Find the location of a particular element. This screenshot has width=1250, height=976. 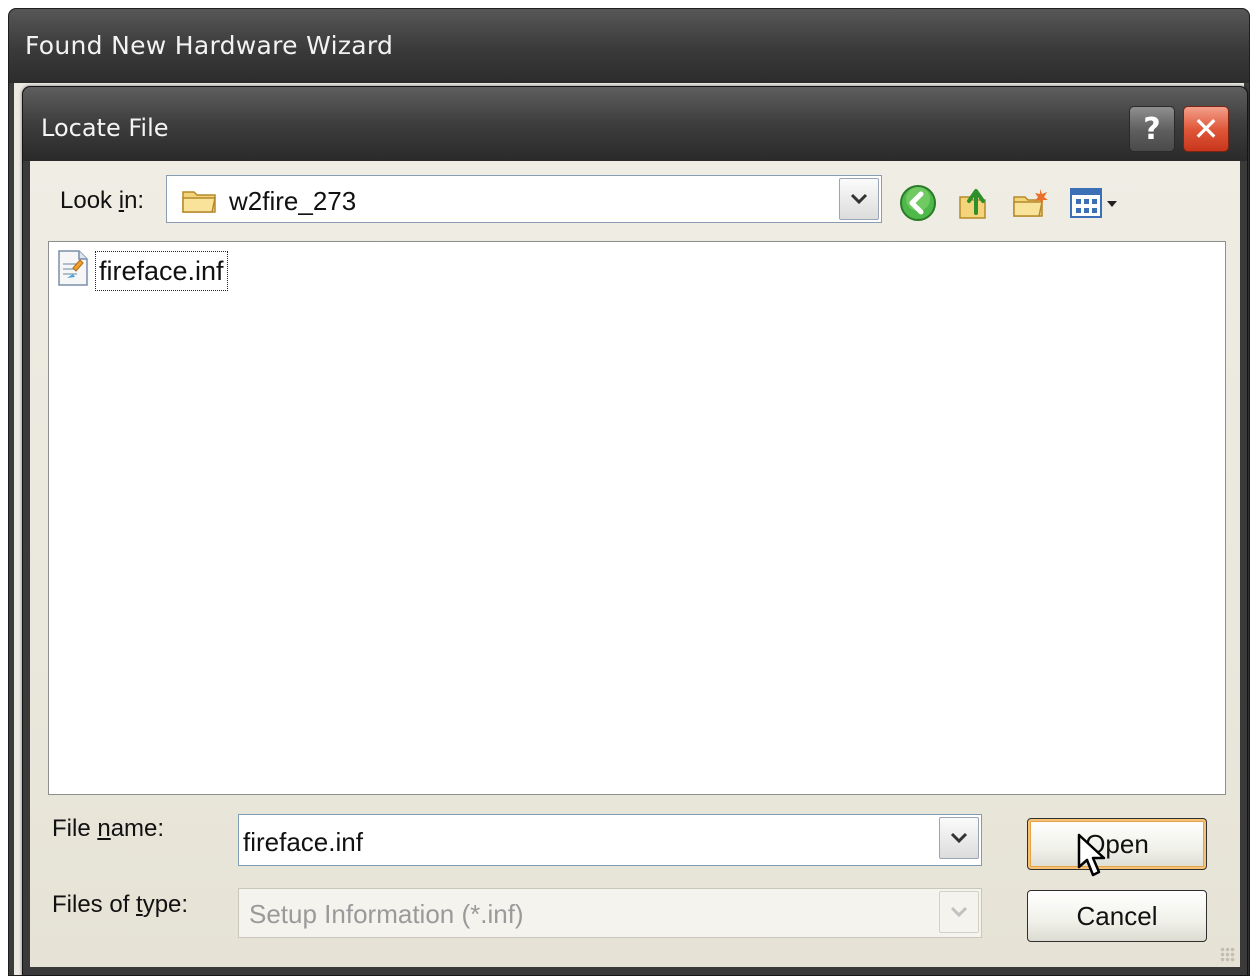

folder-icon is located at coordinates (200, 203).